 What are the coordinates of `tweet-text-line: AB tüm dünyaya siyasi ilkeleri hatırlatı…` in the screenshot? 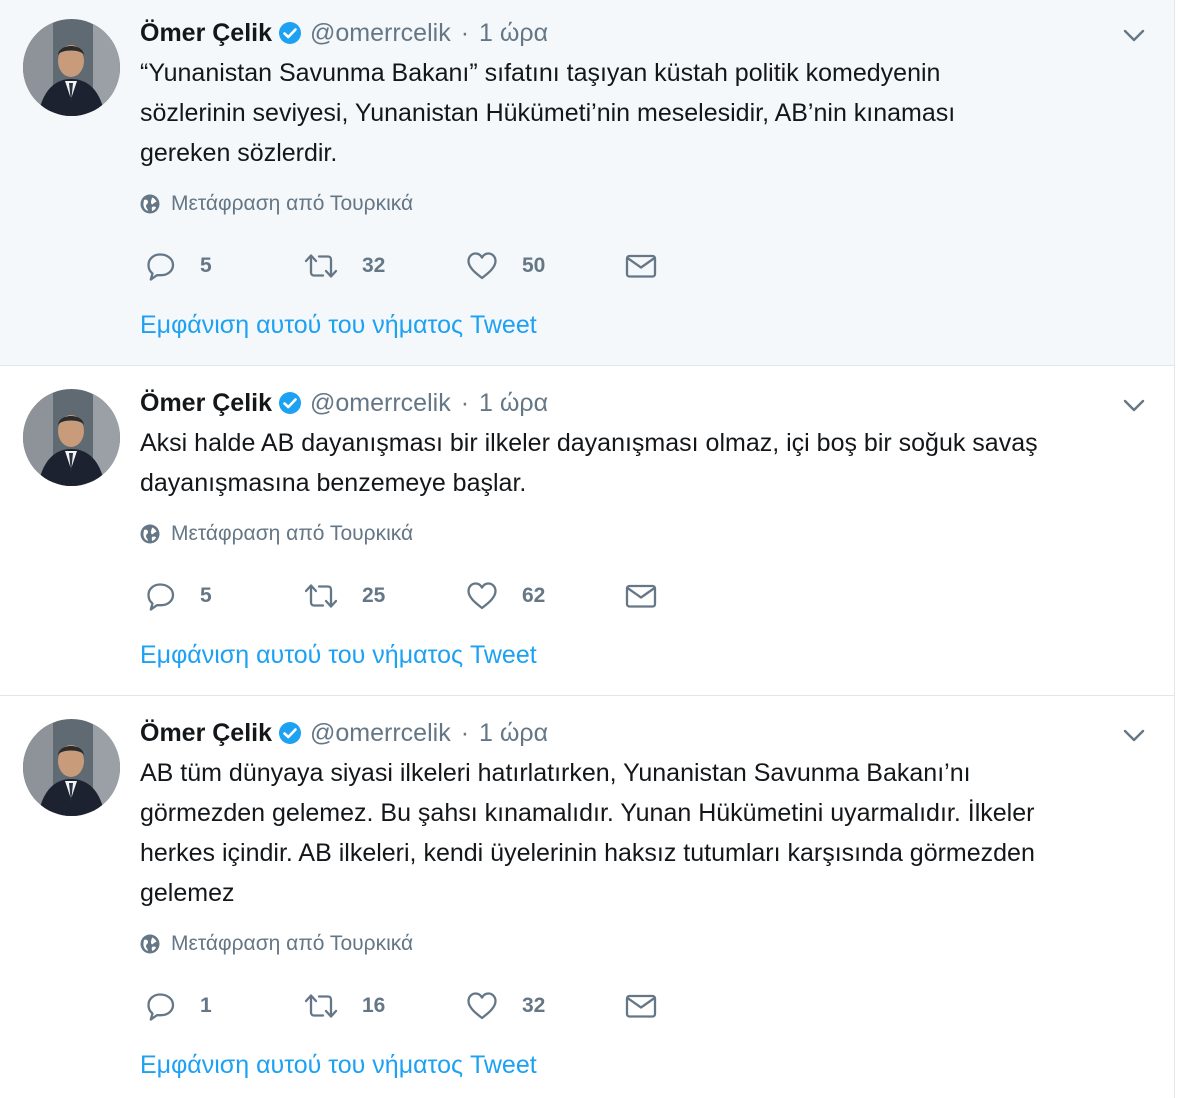 It's located at (555, 773).